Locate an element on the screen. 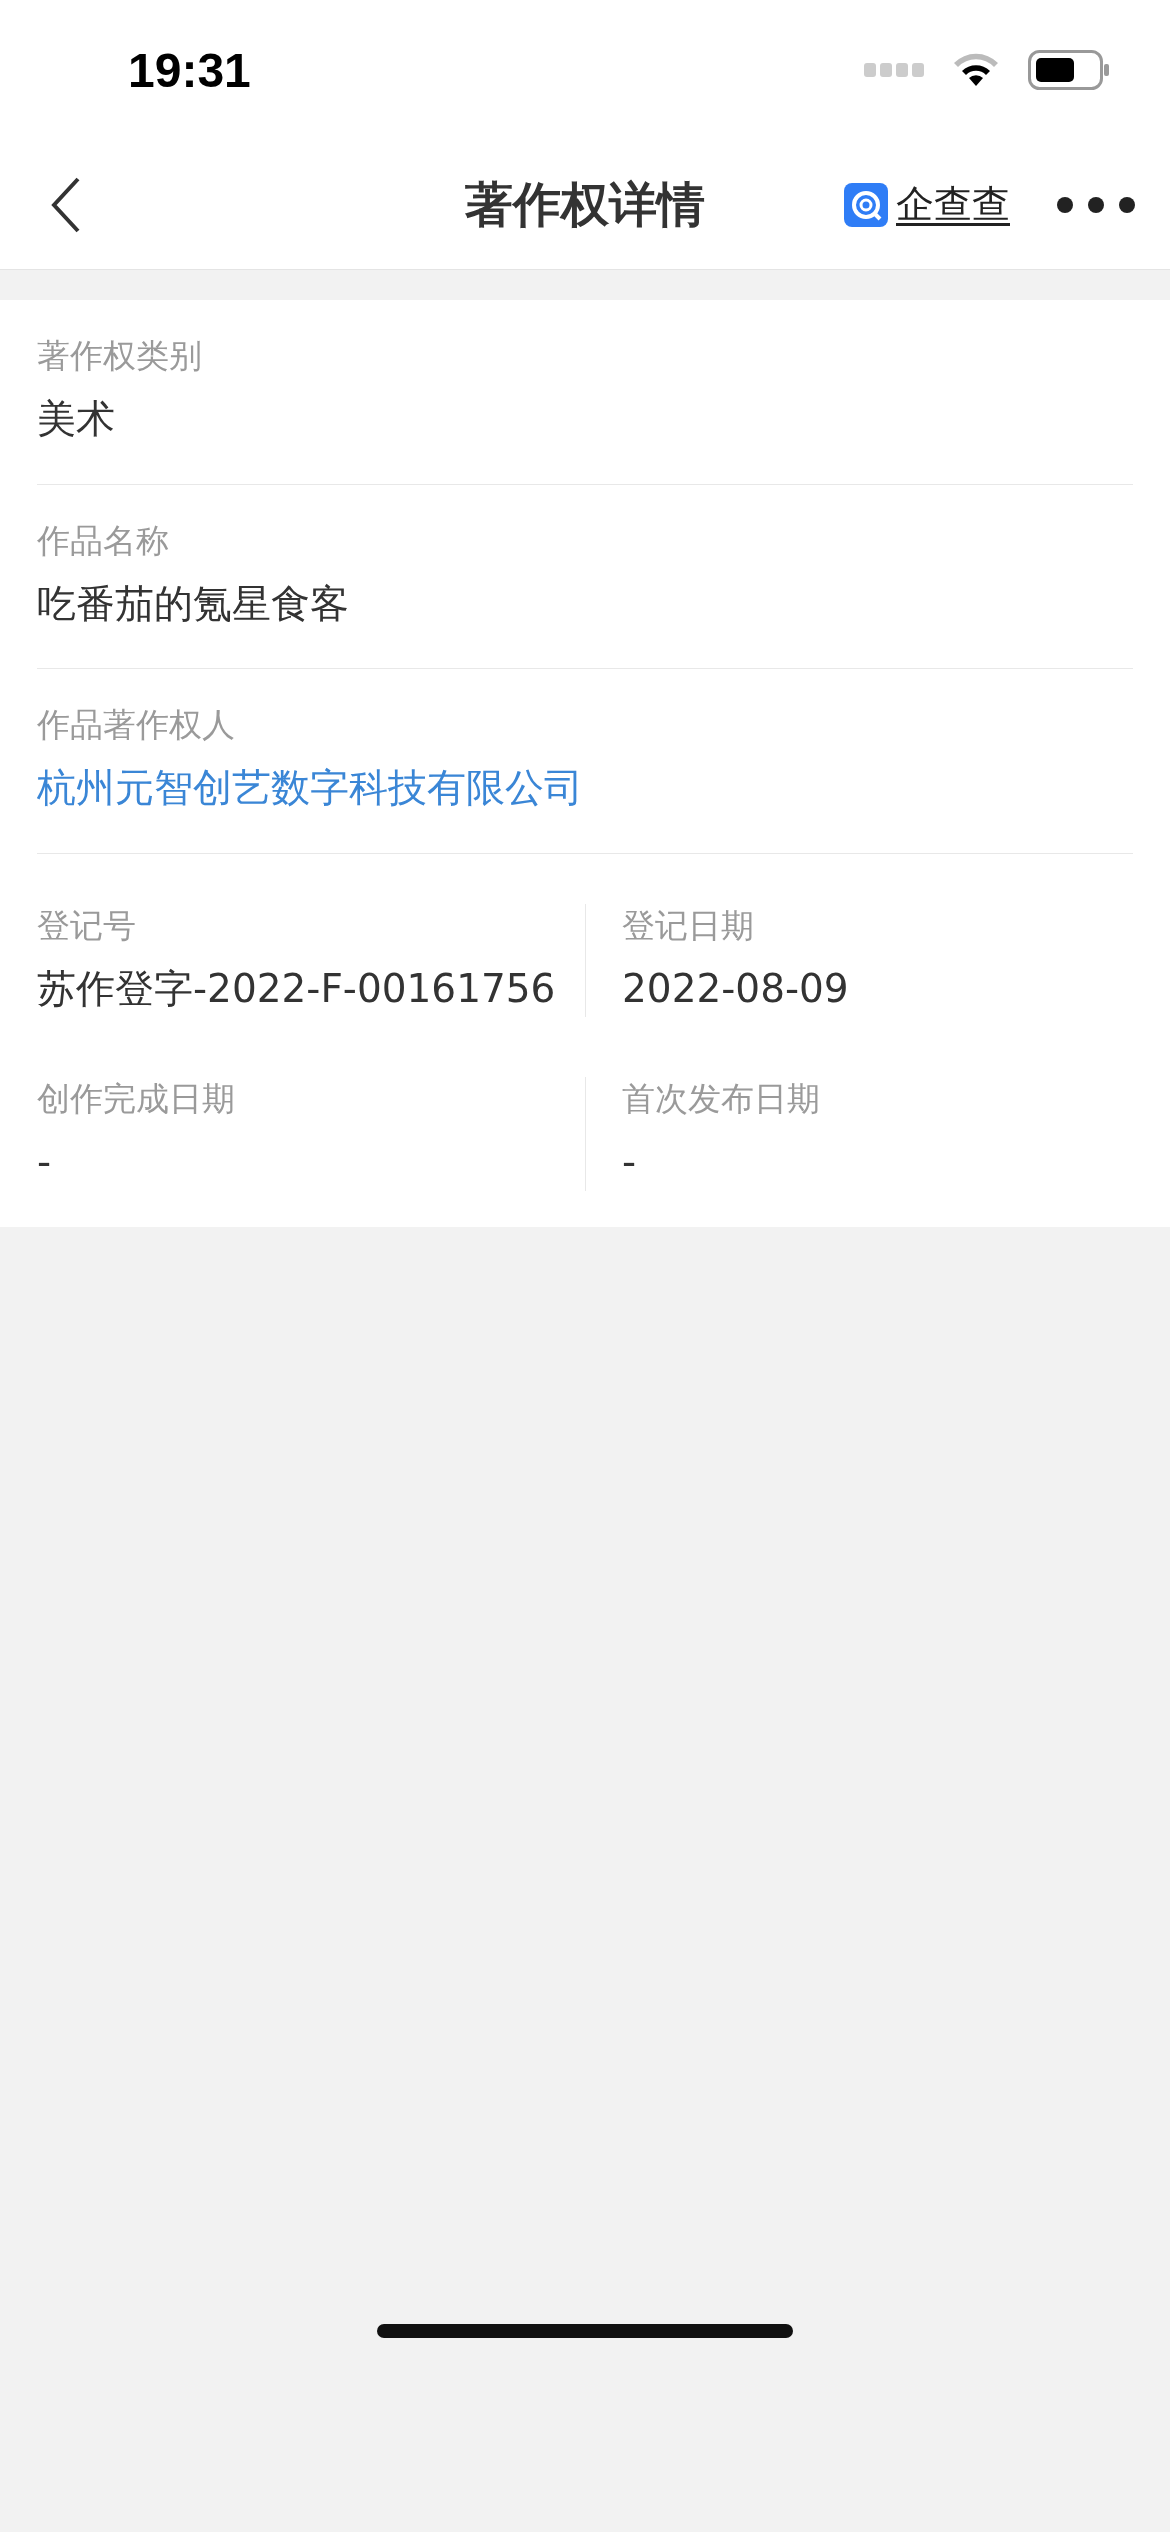  wifi-icon is located at coordinates (976, 70).